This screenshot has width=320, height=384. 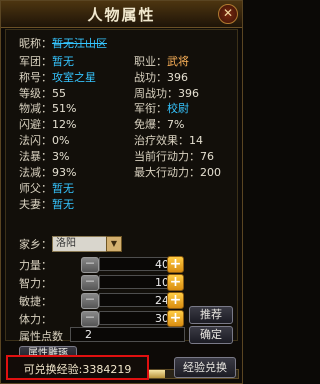 What do you see at coordinates (177, 172) in the screenshot?
I see `info-max-action-points: 最大行动力：200` at bounding box center [177, 172].